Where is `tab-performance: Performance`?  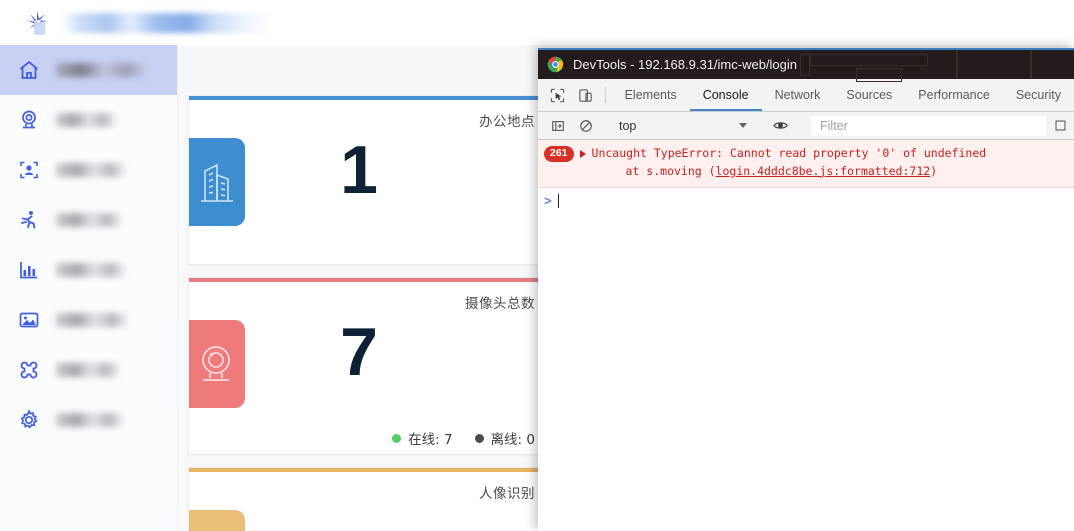
tab-performance: Performance is located at coordinates (954, 95).